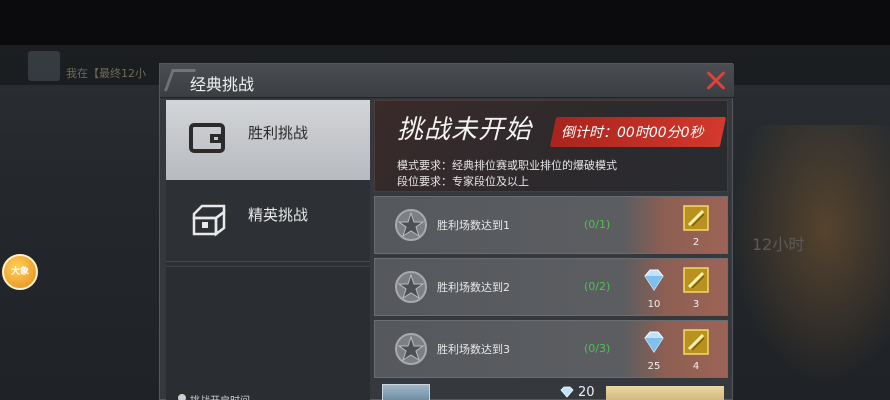 The height and width of the screenshot is (400, 890). I want to click on task-name: 胜利场数达到2, so click(473, 287).